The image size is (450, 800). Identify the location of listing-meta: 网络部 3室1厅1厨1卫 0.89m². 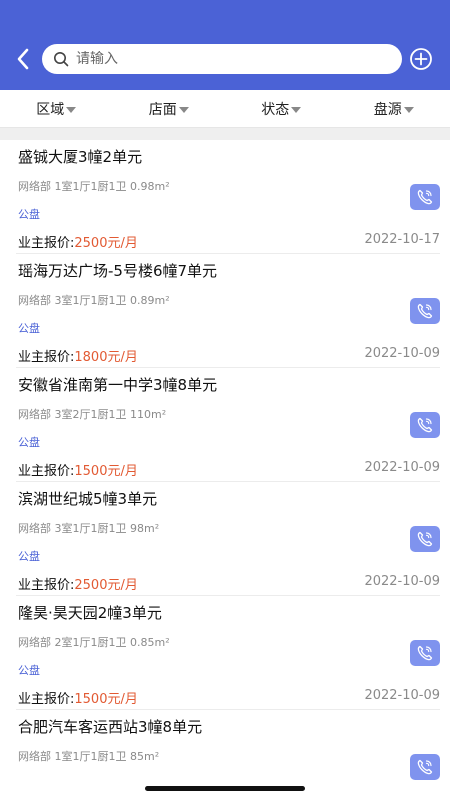
(94, 300).